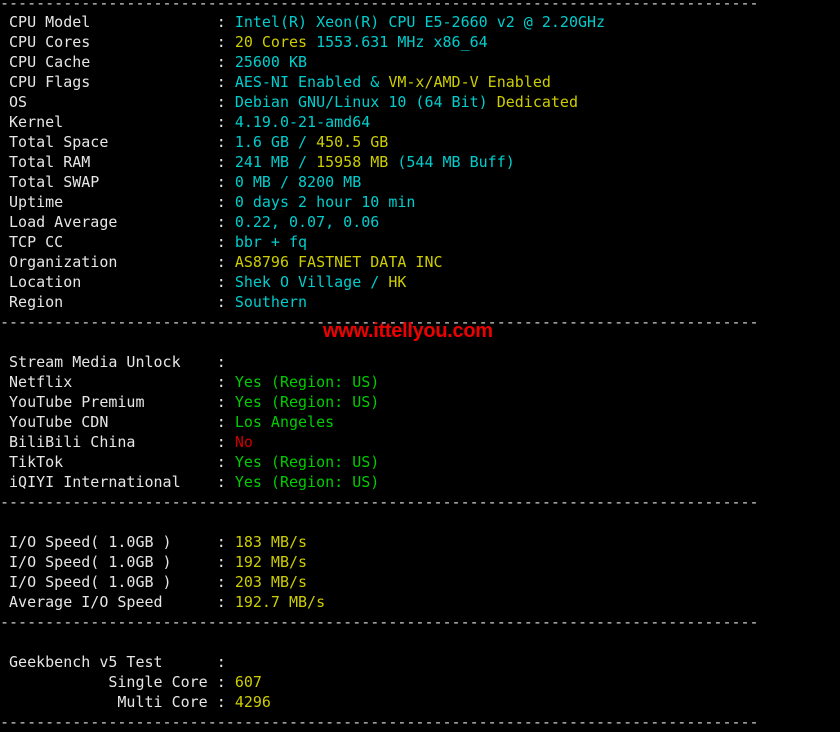 The image size is (840, 732). Describe the element at coordinates (307, 162) in the screenshot. I see `row-value: /` at that location.